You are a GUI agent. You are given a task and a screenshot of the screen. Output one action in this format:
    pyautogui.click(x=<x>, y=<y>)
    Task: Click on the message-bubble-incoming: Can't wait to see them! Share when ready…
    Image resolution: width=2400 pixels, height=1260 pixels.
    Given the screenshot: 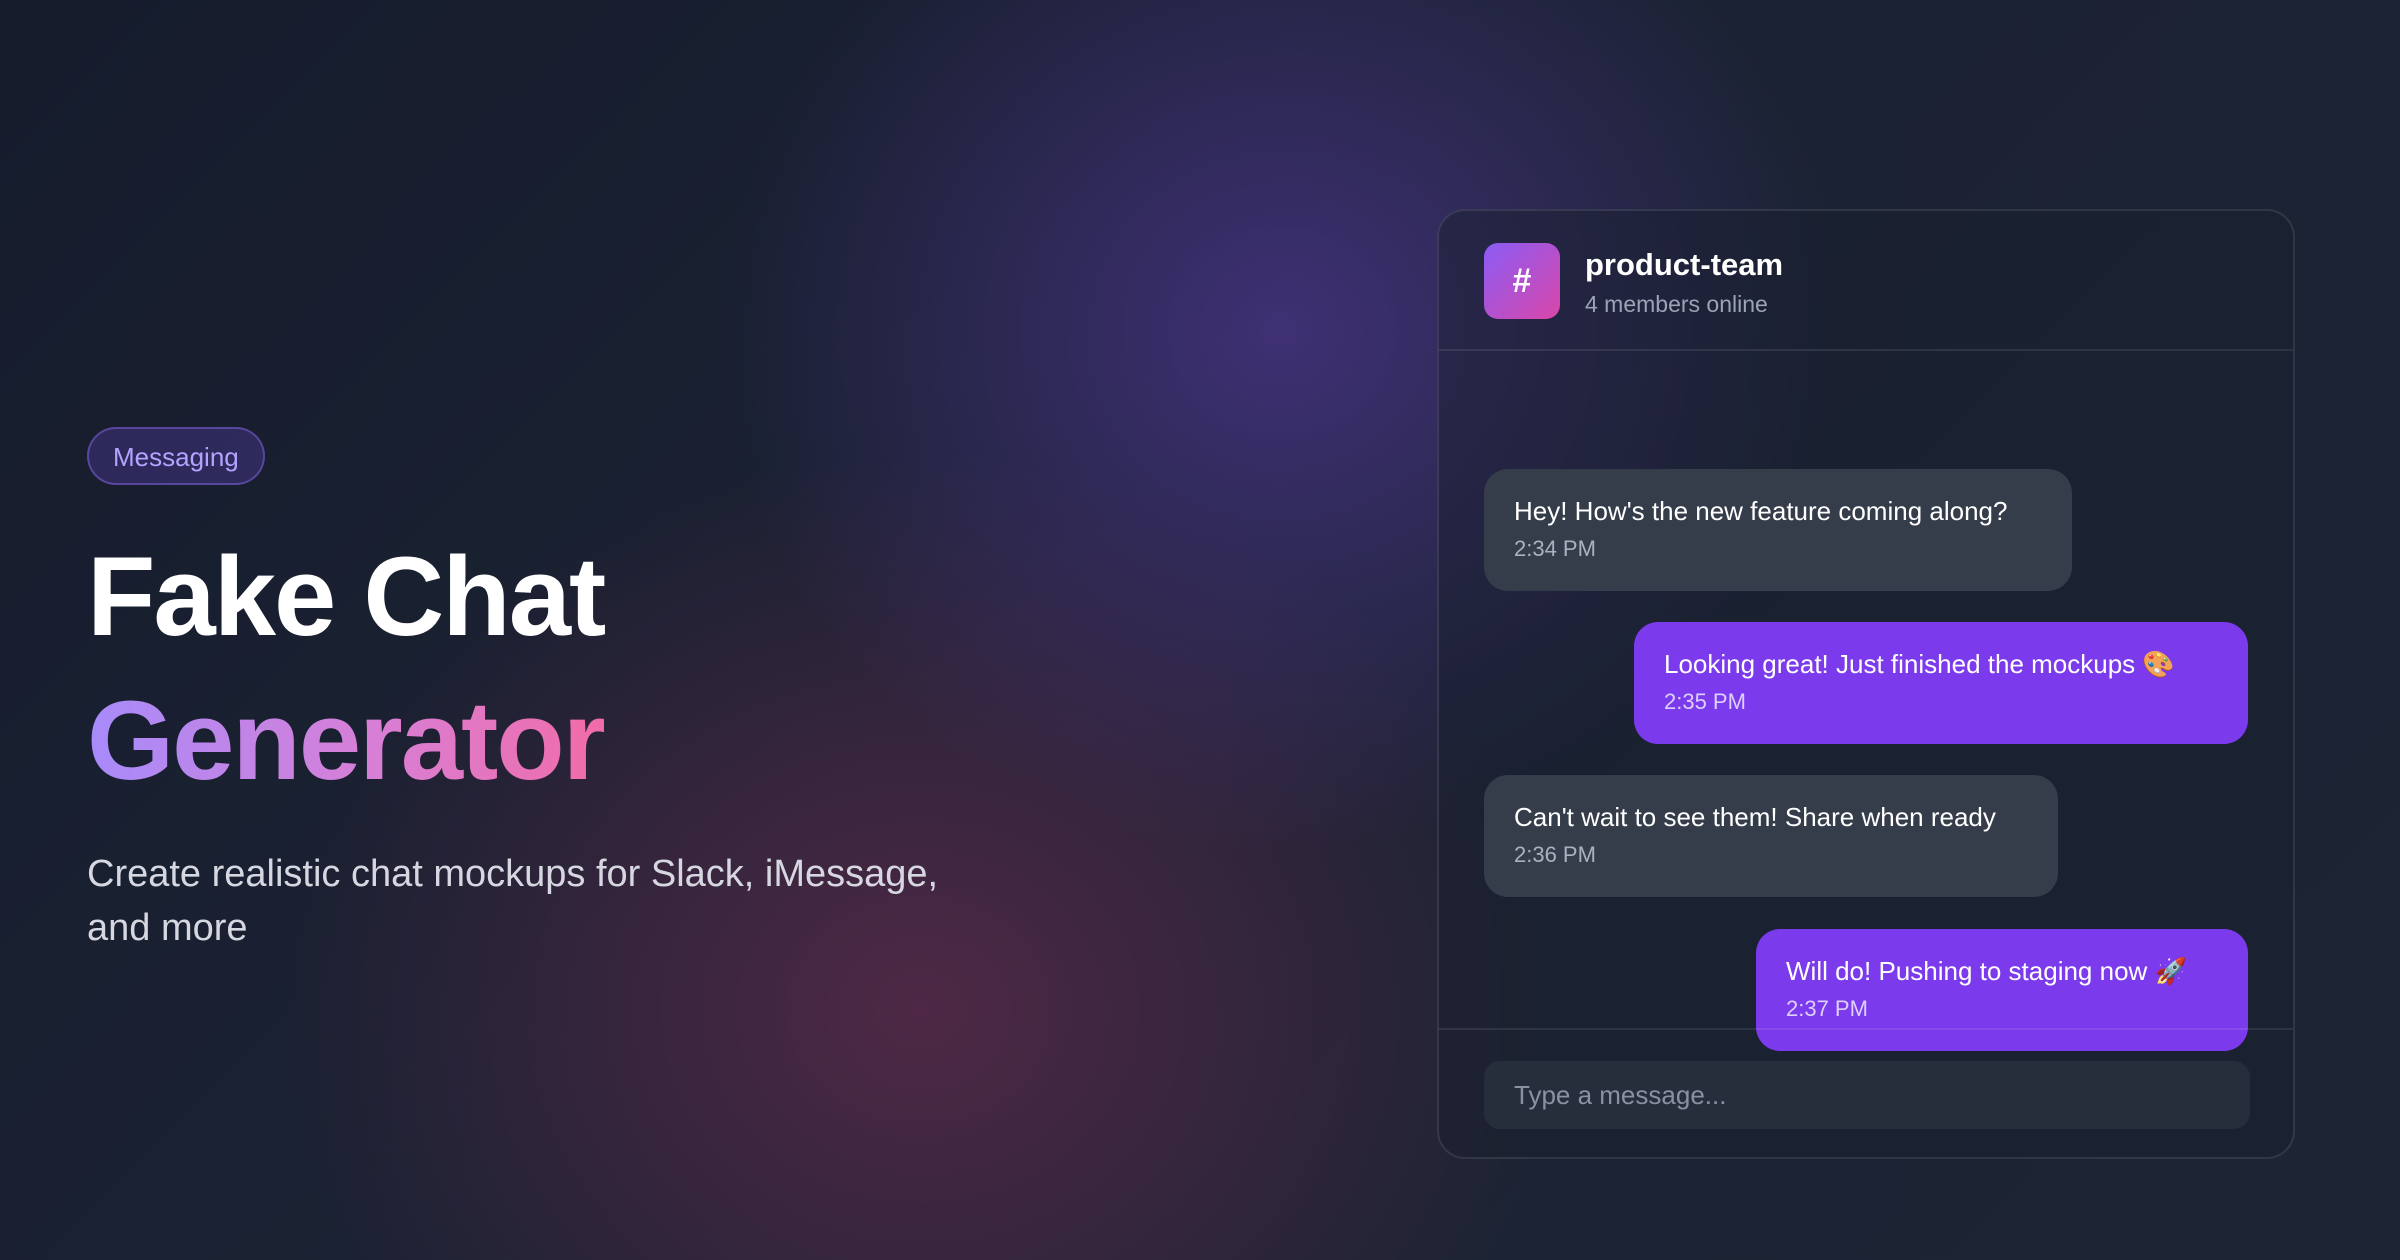 What is the action you would take?
    pyautogui.click(x=1771, y=836)
    